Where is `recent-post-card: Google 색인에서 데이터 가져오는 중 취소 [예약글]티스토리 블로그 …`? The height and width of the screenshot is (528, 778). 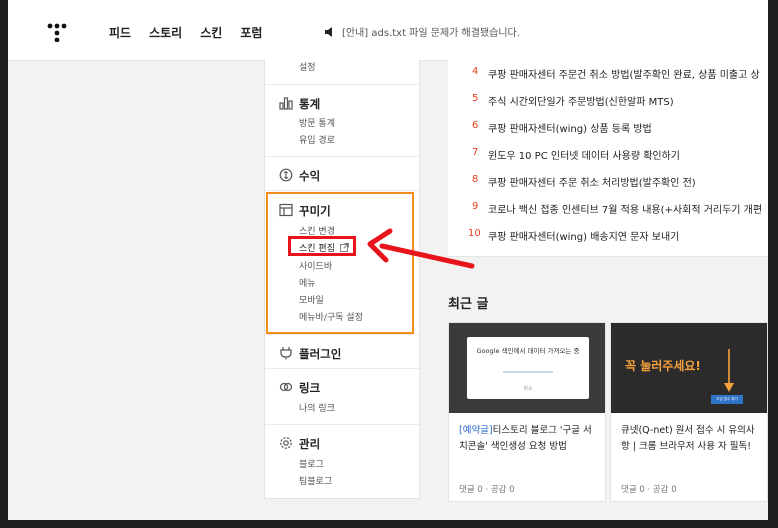
recent-post-card: Google 색인에서 데이터 가져오는 중 취소 [예약글]티스토리 블로그 … is located at coordinates (527, 412).